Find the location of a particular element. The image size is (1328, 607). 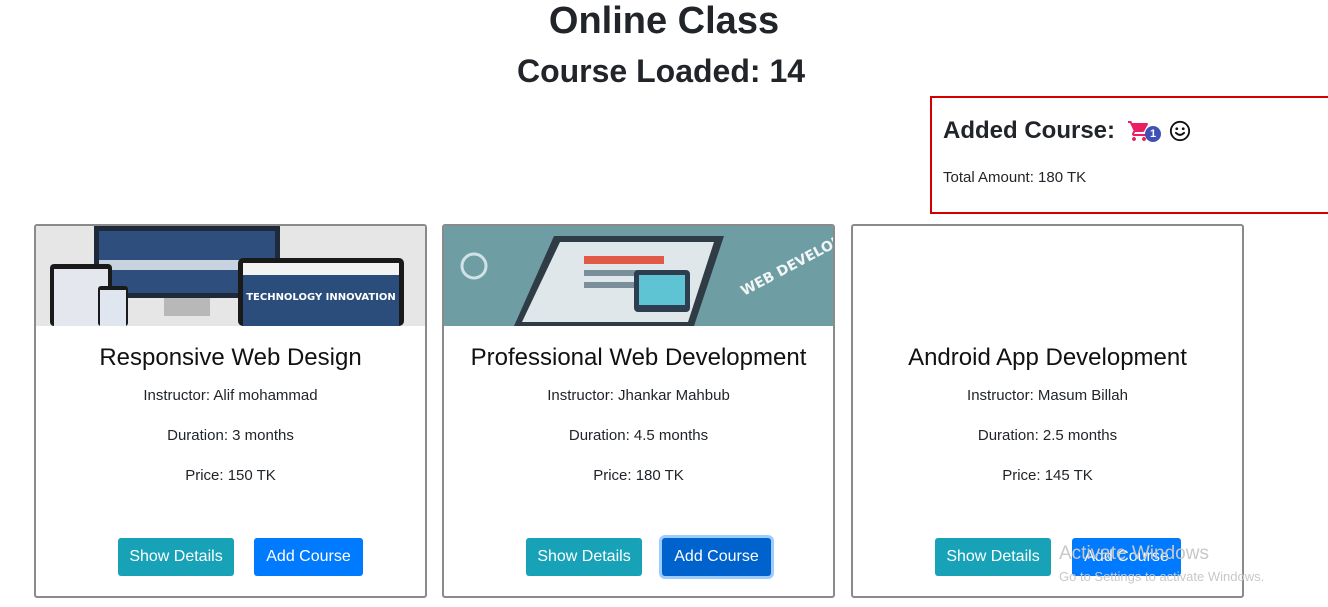

course-duration: Duration: 4.5 months is located at coordinates (638, 435).